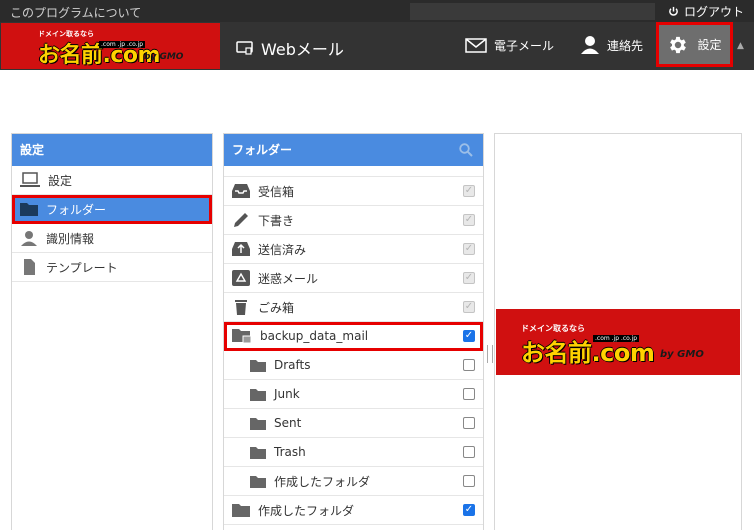 Image resolution: width=754 pixels, height=530 pixels. Describe the element at coordinates (292, 365) in the screenshot. I see `folder-label: Drafts` at that location.